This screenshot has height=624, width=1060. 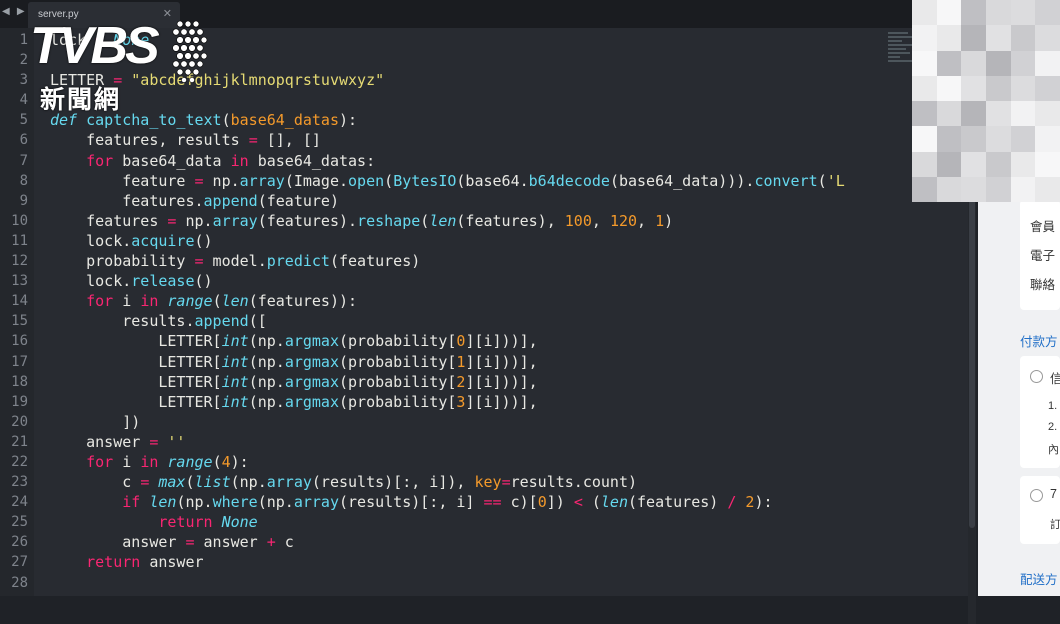 What do you see at coordinates (235, 261) in the screenshot?
I see `code-text: probability = model.predict(features)` at bounding box center [235, 261].